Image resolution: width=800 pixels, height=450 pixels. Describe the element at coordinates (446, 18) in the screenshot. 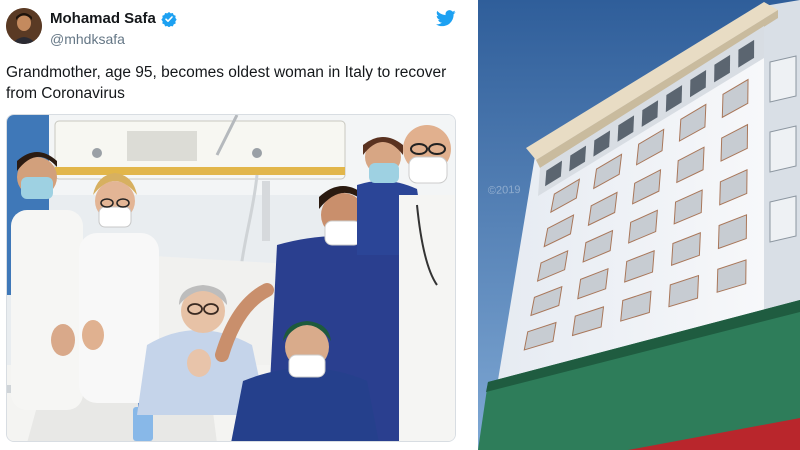

I see `twitter-bird-icon` at that location.